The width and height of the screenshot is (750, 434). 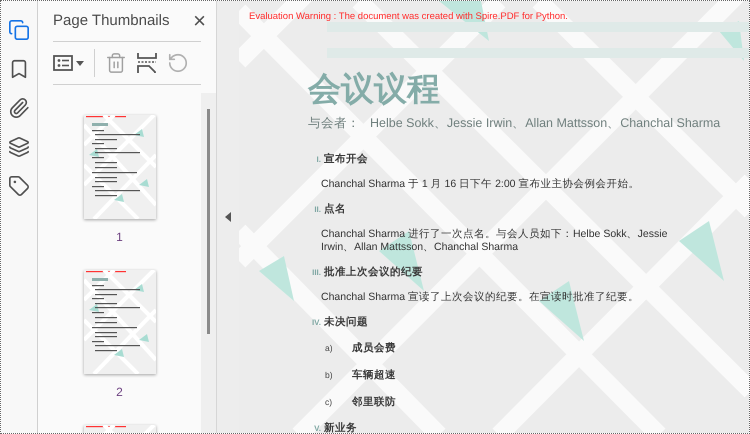 What do you see at coordinates (480, 297) in the screenshot?
I see `section-body: Chanchal Sharma 宣读了上次会议的纪要。在宣读时批准了纪要。` at bounding box center [480, 297].